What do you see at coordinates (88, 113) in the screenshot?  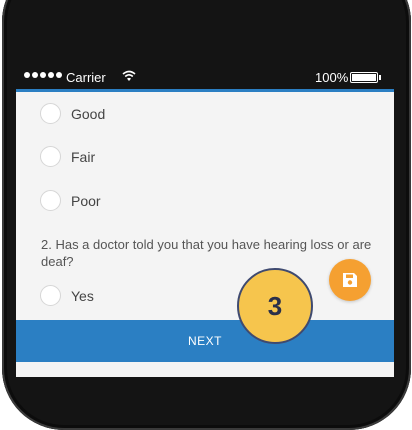 I see `option-label: Good` at bounding box center [88, 113].